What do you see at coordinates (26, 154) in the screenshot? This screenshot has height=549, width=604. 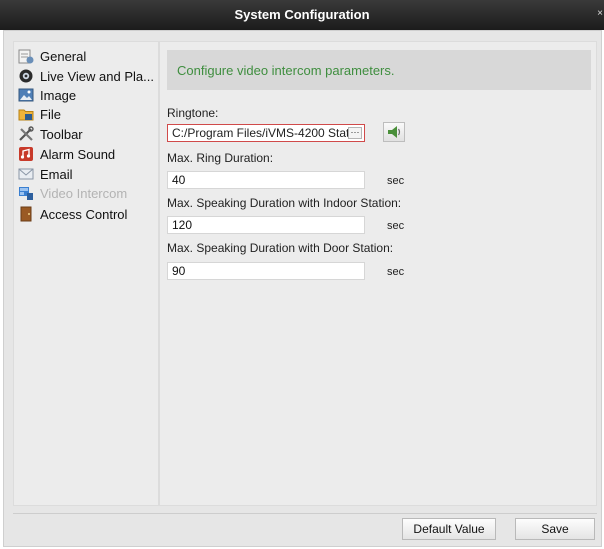 I see `alarm-sound-icon` at bounding box center [26, 154].